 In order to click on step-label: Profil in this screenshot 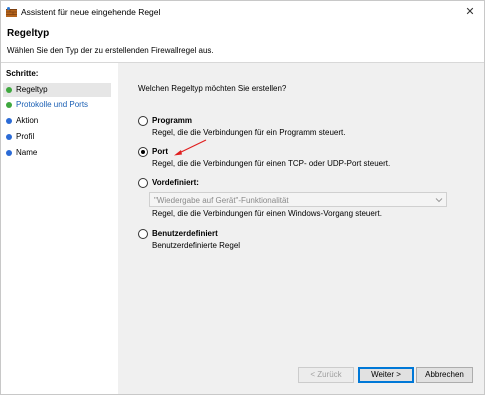, I will do `click(25, 136)`.